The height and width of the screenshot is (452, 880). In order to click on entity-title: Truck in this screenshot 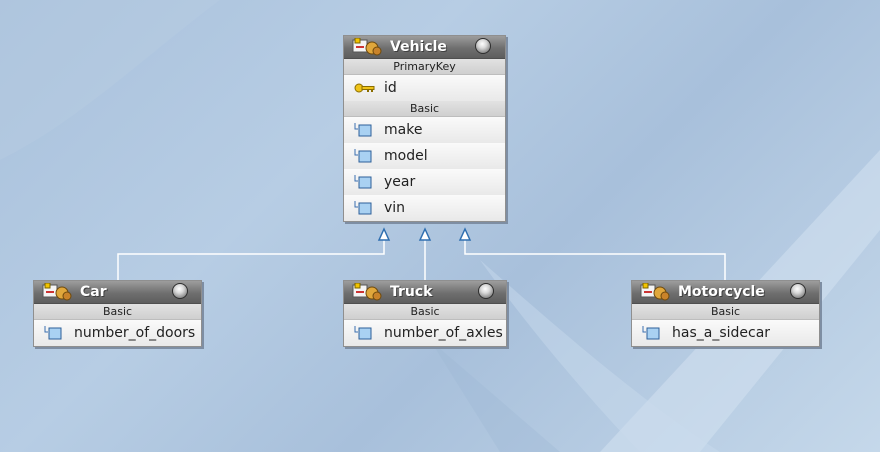, I will do `click(411, 292)`.